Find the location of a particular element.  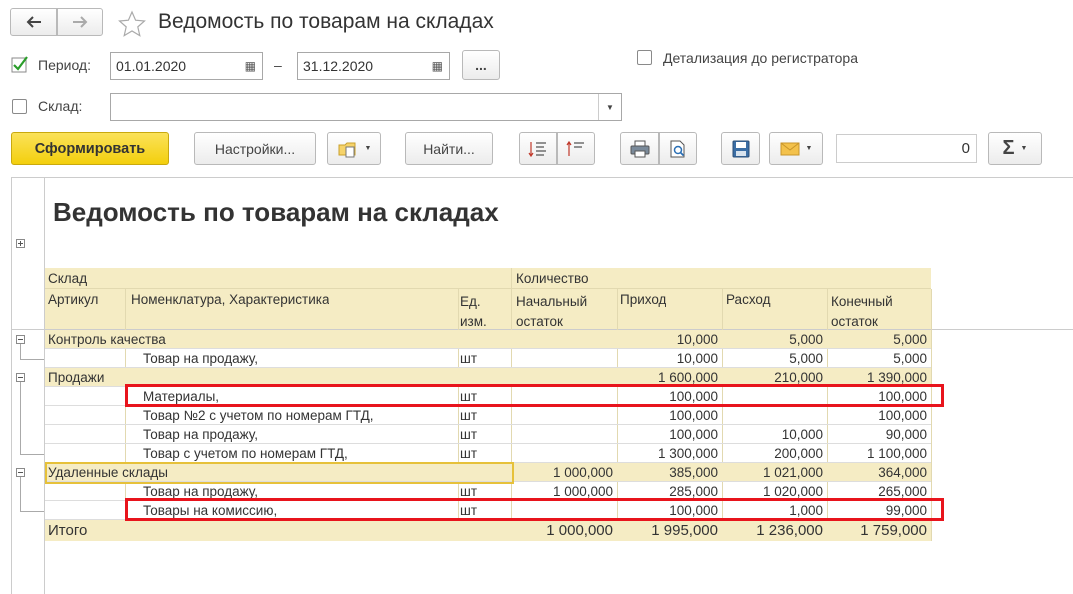

total-expense: 1 236,000 is located at coordinates (789, 530).